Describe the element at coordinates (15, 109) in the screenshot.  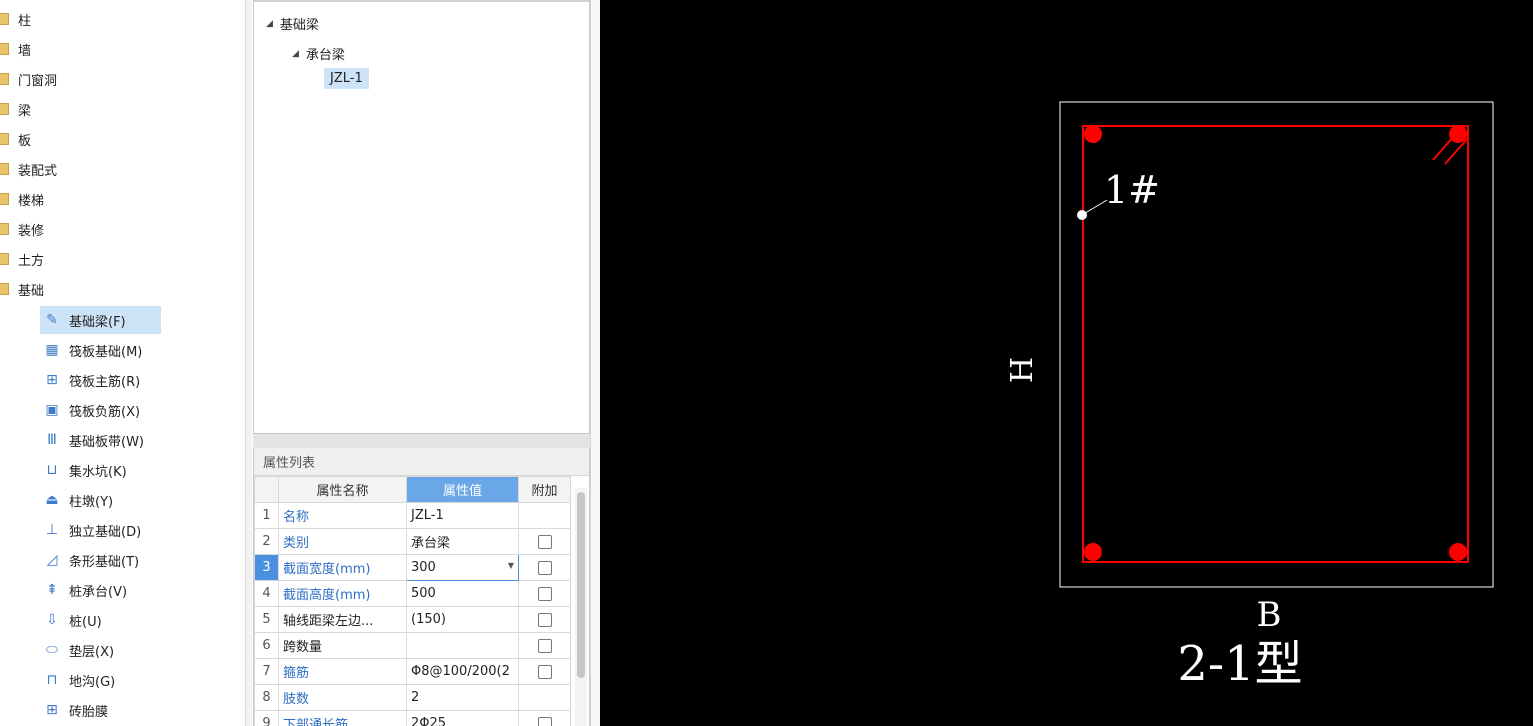
I see `nav-category-beam: 梁` at that location.